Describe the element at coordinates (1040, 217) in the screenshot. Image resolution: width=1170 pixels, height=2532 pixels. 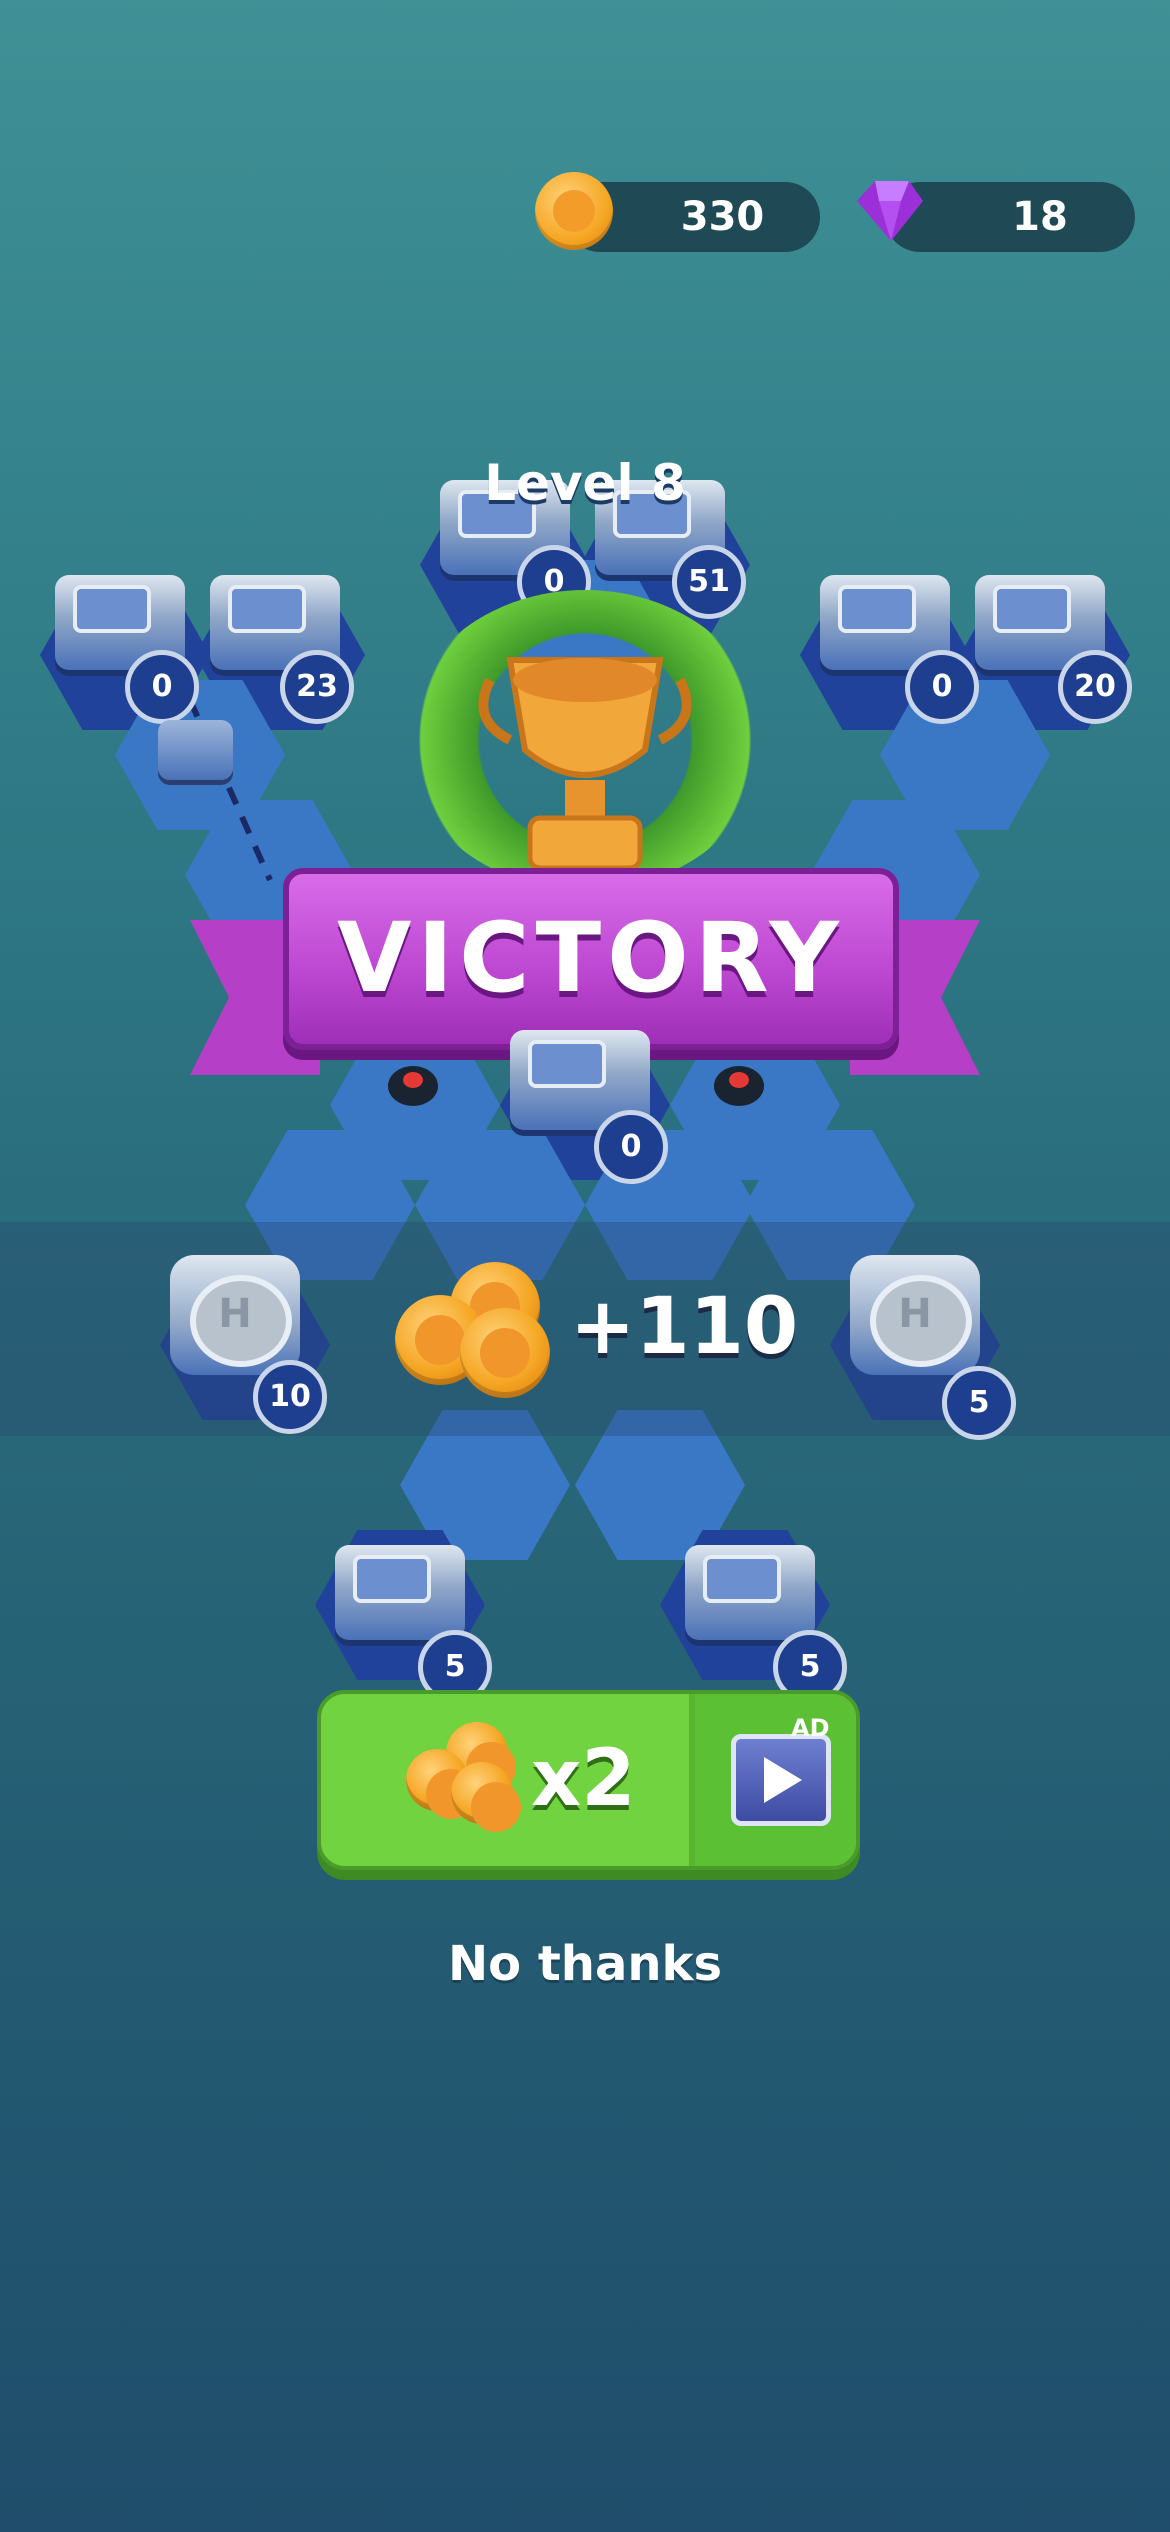
I see `gem-count: 18` at that location.